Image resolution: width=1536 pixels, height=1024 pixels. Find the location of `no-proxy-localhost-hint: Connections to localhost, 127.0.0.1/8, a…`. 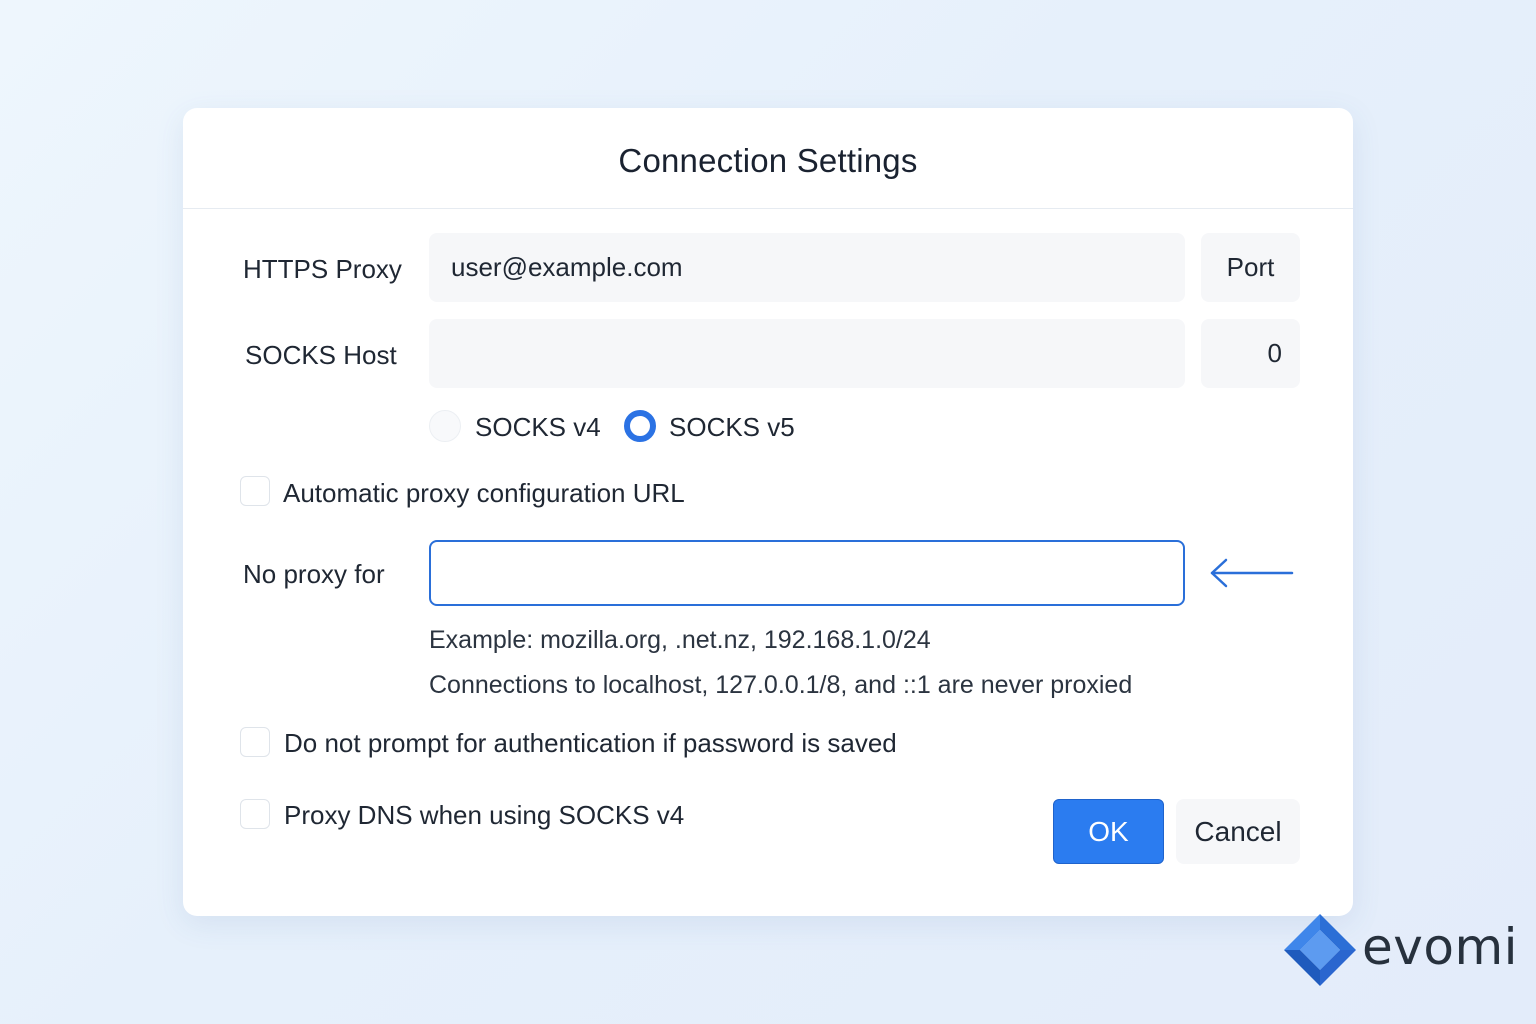

no-proxy-localhost-hint: Connections to localhost, 127.0.0.1/8, a… is located at coordinates (781, 685).